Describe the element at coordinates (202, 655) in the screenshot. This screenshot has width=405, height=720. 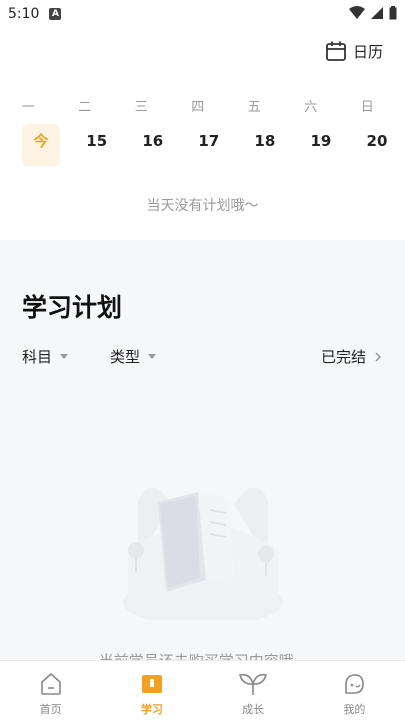
I see `no-courses-message: 当前学员还未购买学习内容哦~` at that location.